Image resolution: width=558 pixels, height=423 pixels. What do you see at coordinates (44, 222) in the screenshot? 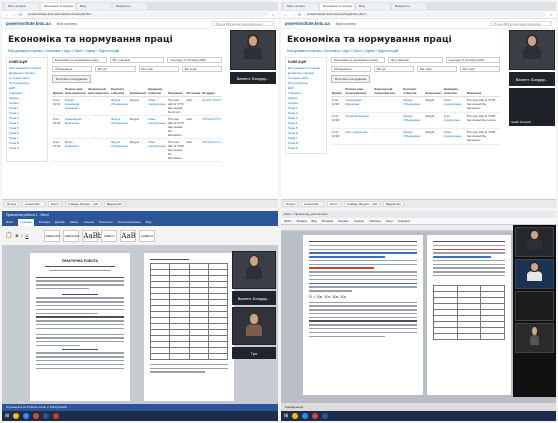
I see `ribbon-tab: Вставка` at bounding box center [44, 222].